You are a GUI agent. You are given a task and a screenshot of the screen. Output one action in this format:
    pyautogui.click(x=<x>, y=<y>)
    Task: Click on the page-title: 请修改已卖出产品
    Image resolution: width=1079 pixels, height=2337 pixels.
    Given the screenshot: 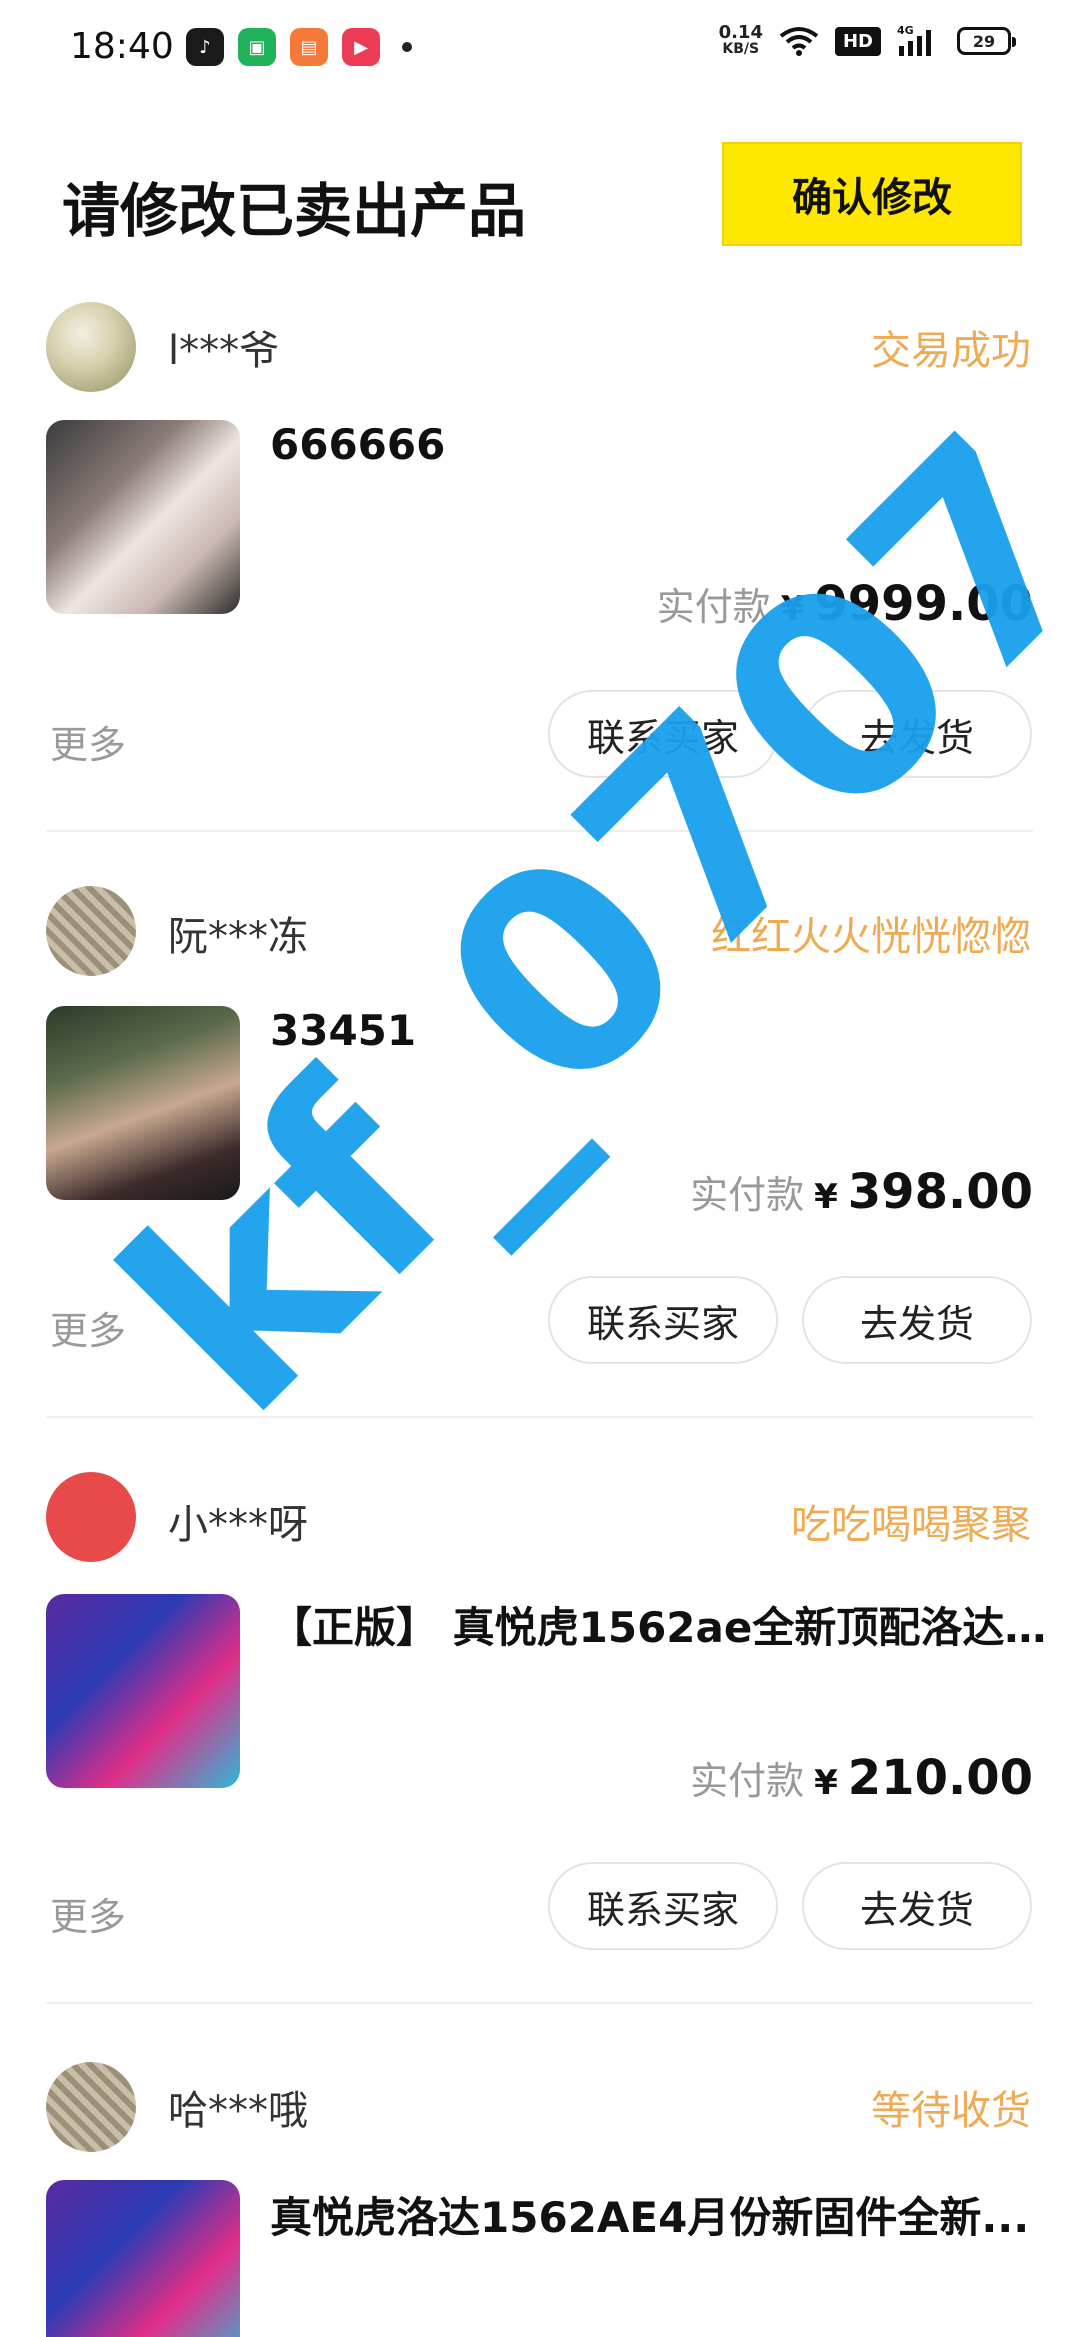 What is the action you would take?
    pyautogui.click(x=294, y=211)
    